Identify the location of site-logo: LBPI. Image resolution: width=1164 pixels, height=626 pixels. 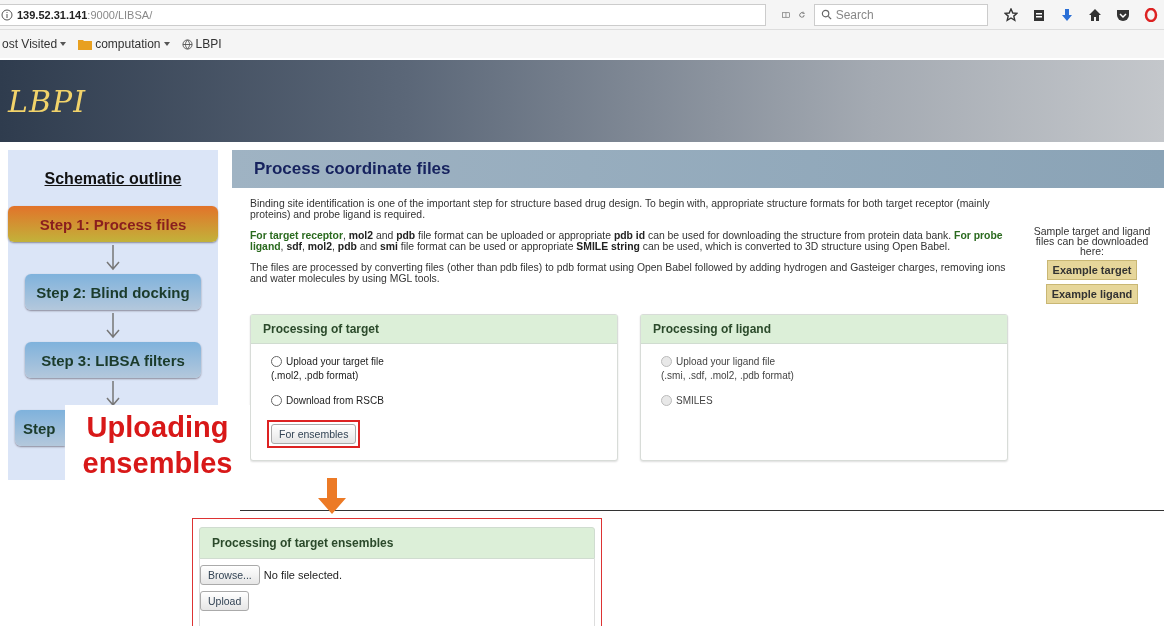
(47, 101).